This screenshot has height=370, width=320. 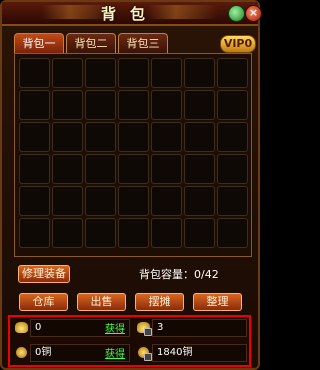 I want to click on close-icon: ×, so click(x=253, y=13).